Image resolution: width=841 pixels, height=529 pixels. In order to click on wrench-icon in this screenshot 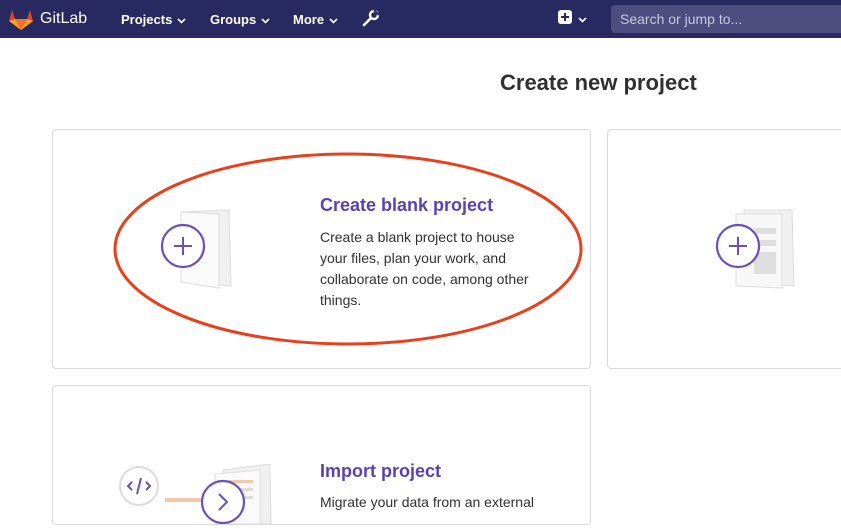, I will do `click(371, 19)`.